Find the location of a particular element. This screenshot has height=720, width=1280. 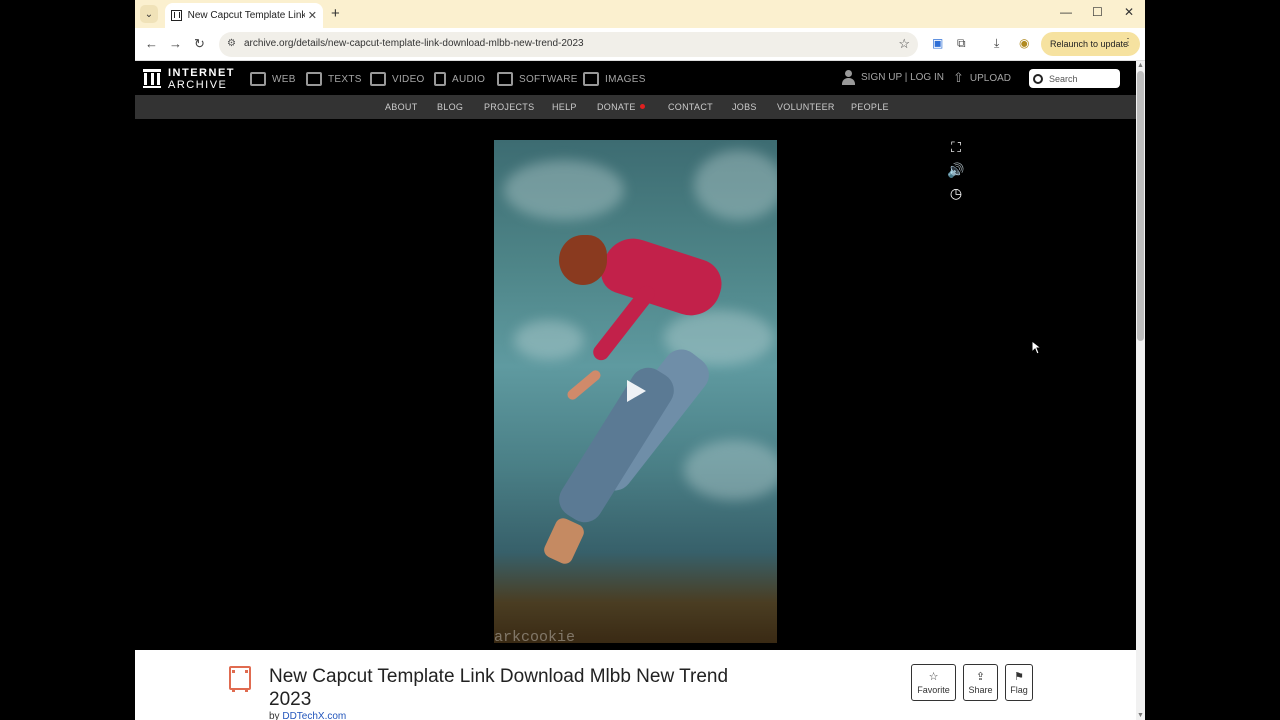

flag-button: ⚑ Flag is located at coordinates (1019, 682).